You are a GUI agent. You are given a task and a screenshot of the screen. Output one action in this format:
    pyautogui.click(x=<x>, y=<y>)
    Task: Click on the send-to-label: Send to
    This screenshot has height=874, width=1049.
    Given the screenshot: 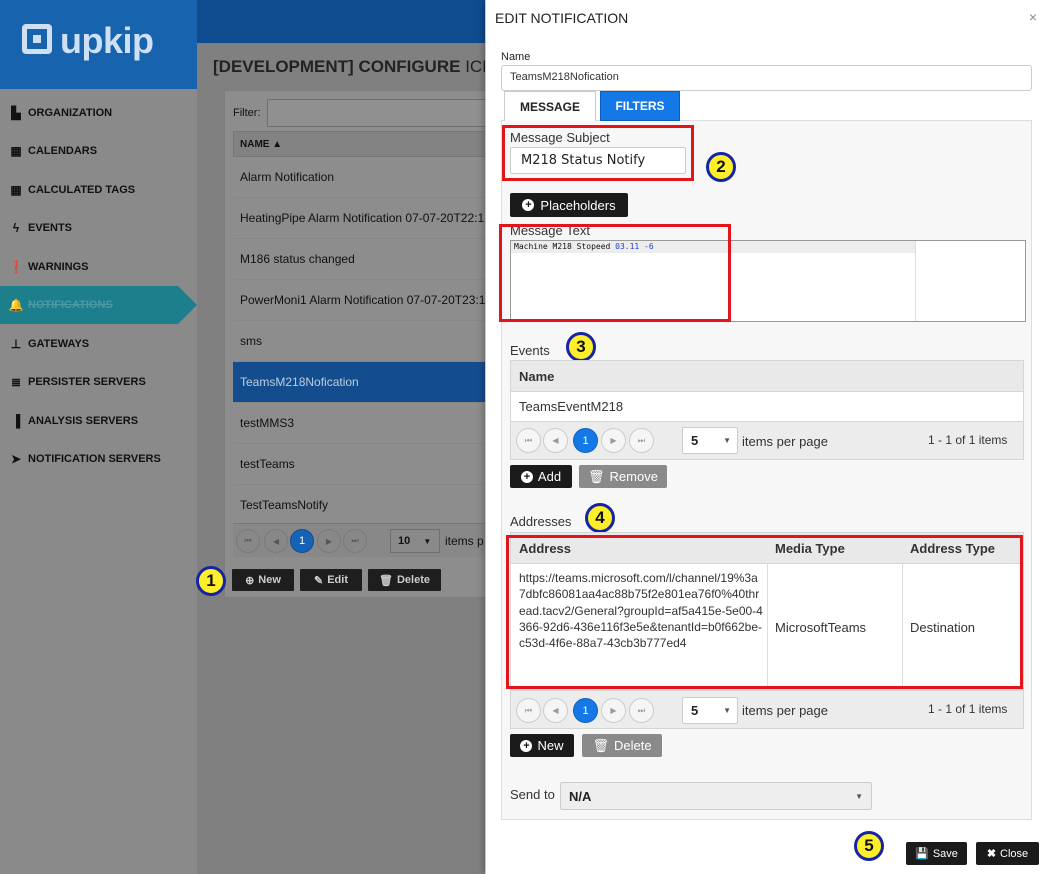 What is the action you would take?
    pyautogui.click(x=532, y=794)
    